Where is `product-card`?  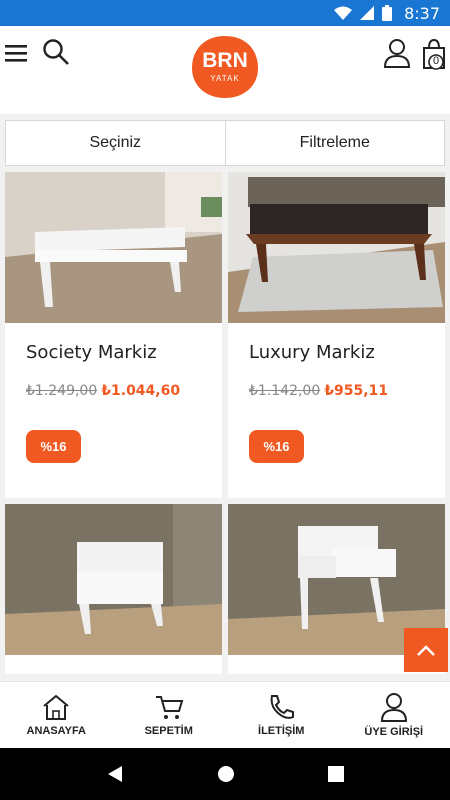 product-card is located at coordinates (113, 589).